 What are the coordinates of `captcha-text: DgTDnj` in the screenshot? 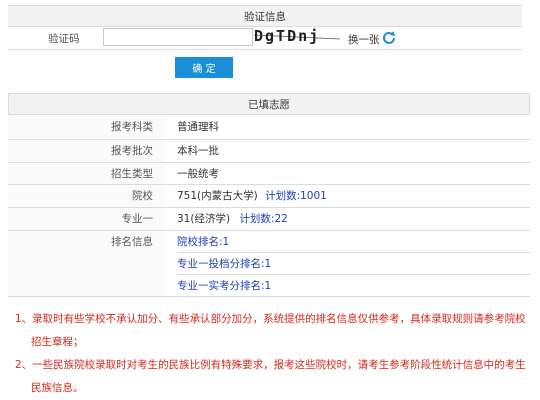 It's located at (287, 36).